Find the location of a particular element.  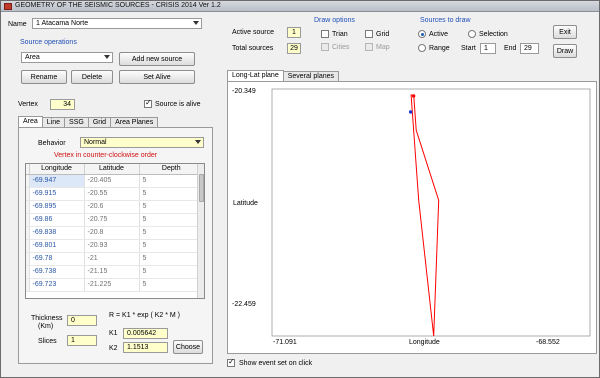

table-scrollbar is located at coordinates (200, 231).